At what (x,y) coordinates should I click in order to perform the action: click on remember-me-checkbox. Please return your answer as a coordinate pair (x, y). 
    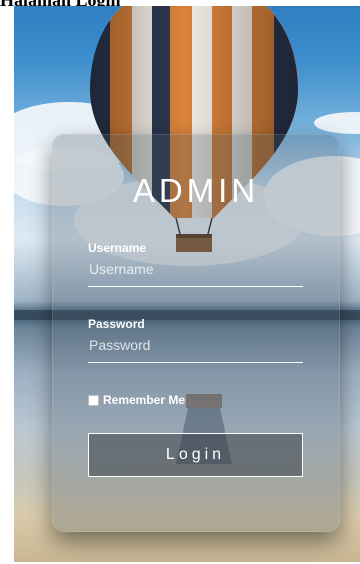
    Looking at the image, I should click on (93, 400).